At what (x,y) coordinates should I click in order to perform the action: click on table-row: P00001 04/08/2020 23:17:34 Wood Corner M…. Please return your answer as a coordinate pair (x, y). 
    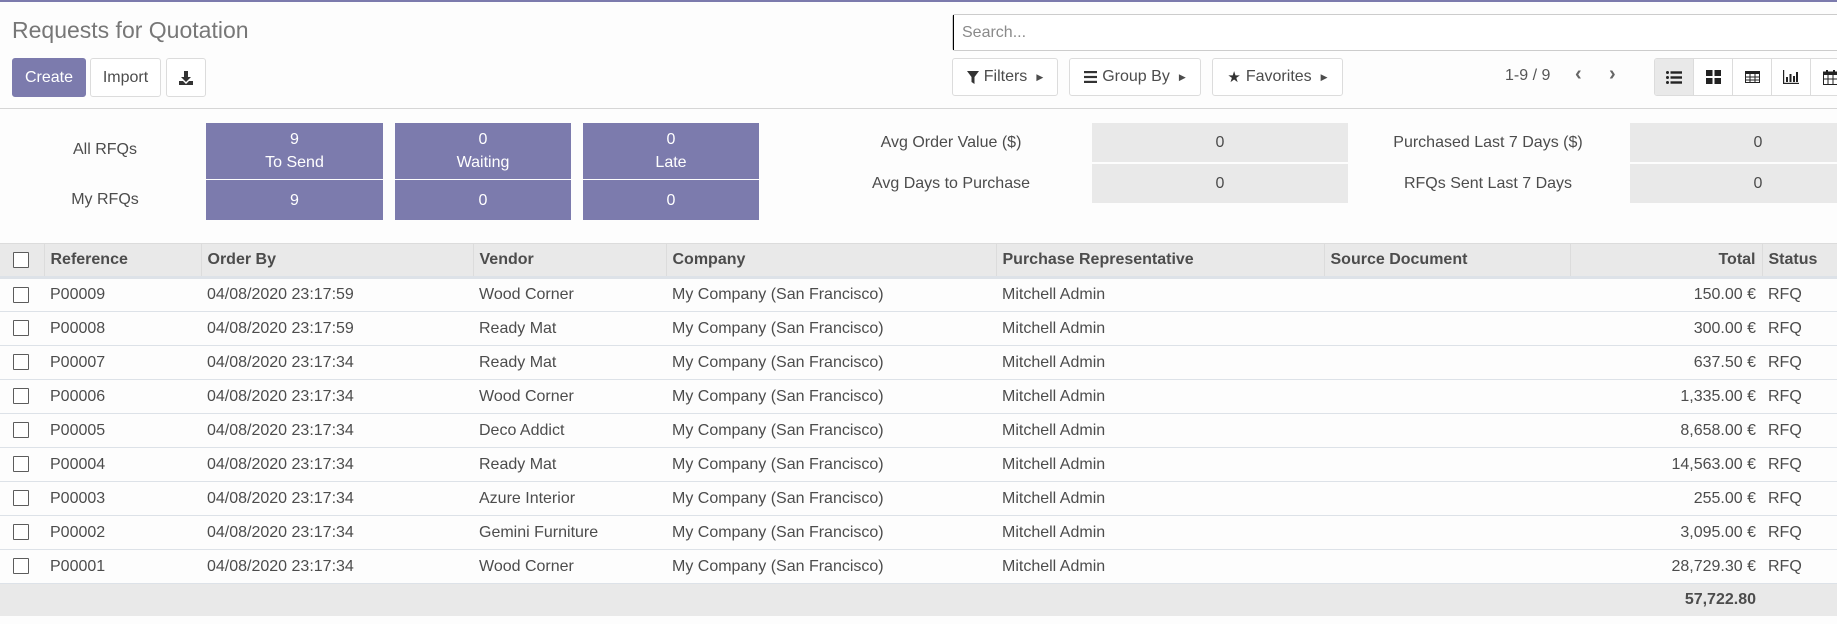
    Looking at the image, I should click on (918, 566).